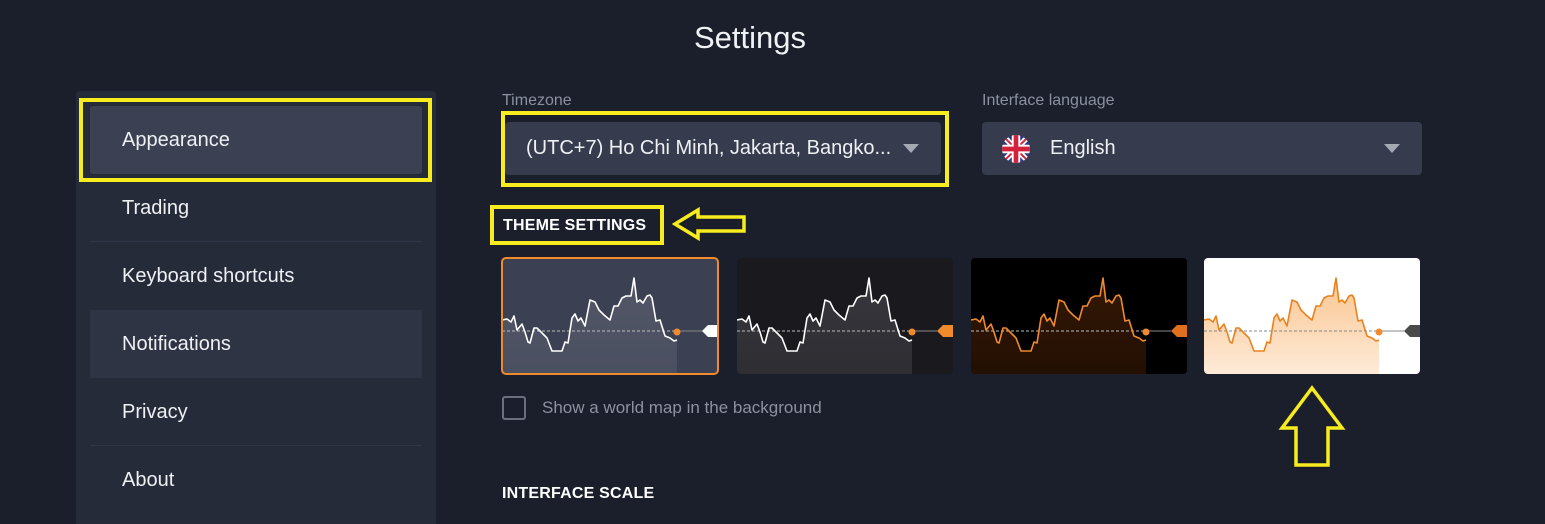  What do you see at coordinates (578, 493) in the screenshot?
I see `interface-scale-title: INTERFACE SCALE` at bounding box center [578, 493].